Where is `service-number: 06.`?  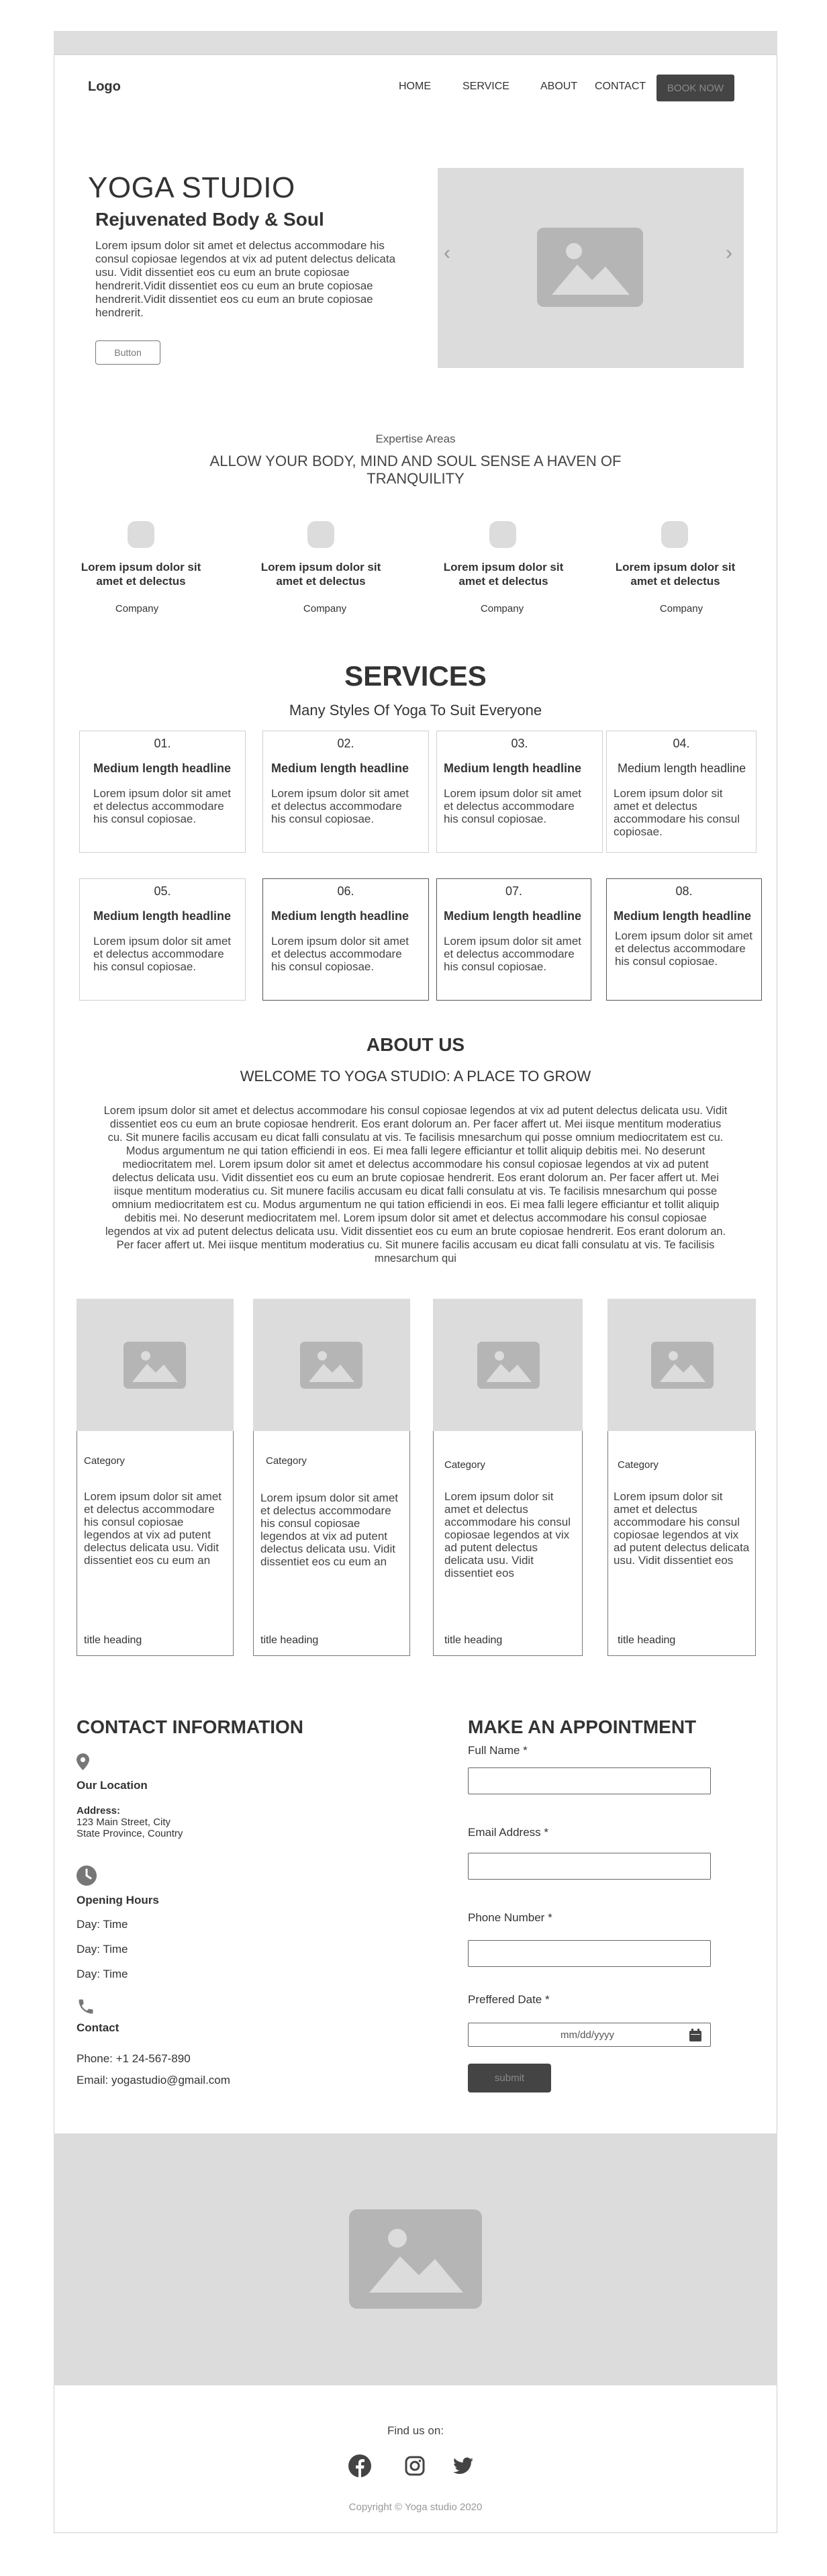
service-number: 06. is located at coordinates (345, 891).